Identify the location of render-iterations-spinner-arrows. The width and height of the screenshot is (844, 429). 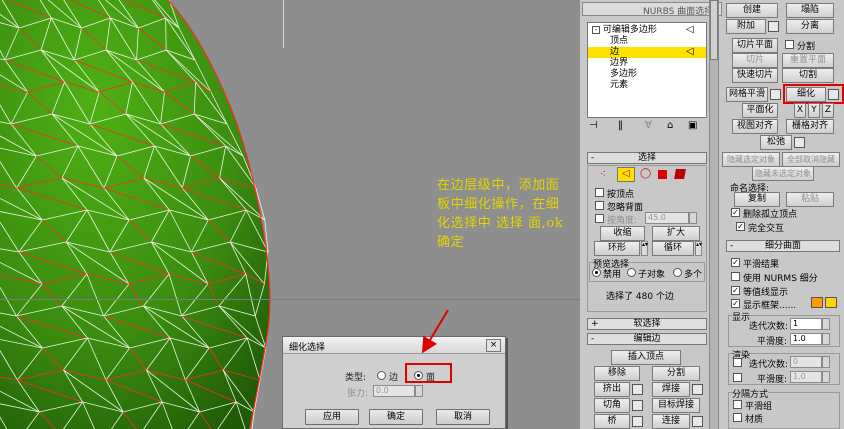
(826, 362).